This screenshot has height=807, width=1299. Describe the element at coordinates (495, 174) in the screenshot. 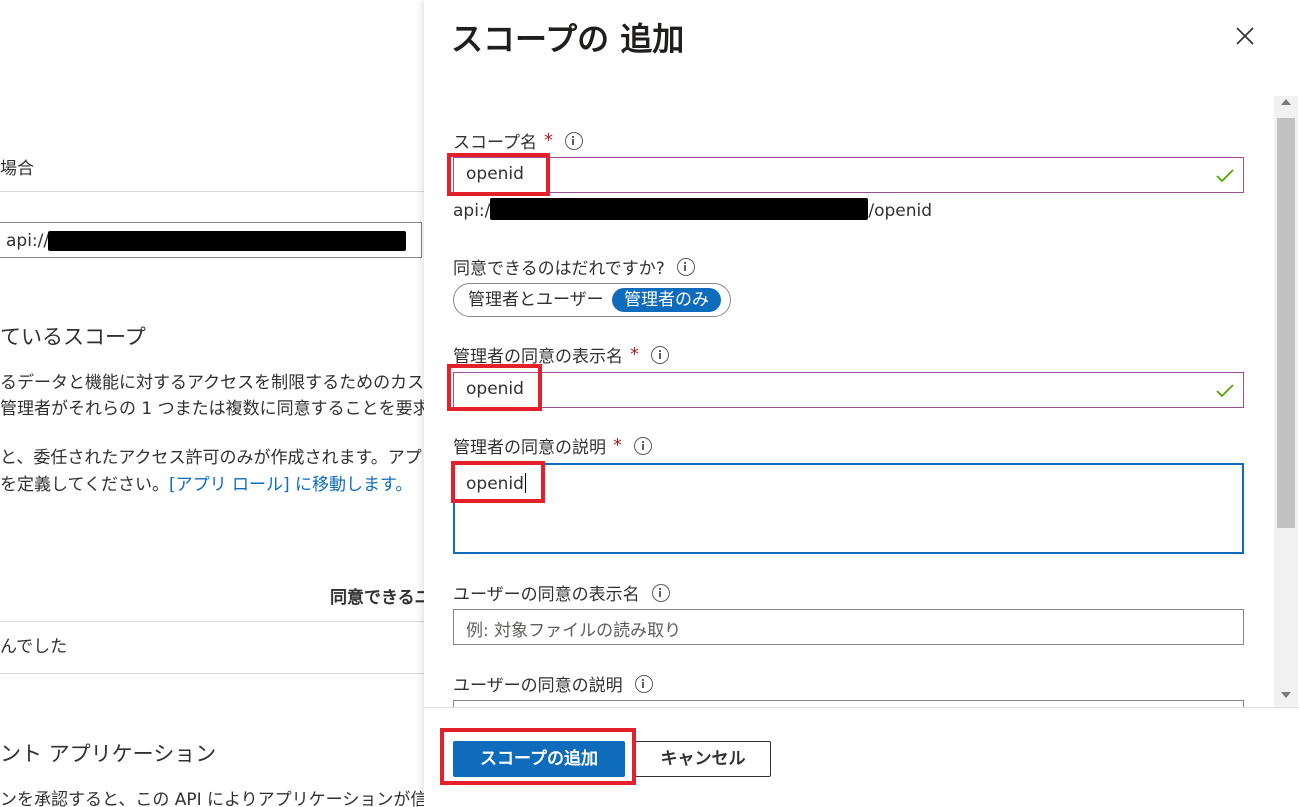

I see `scope-name-value: openid` at that location.